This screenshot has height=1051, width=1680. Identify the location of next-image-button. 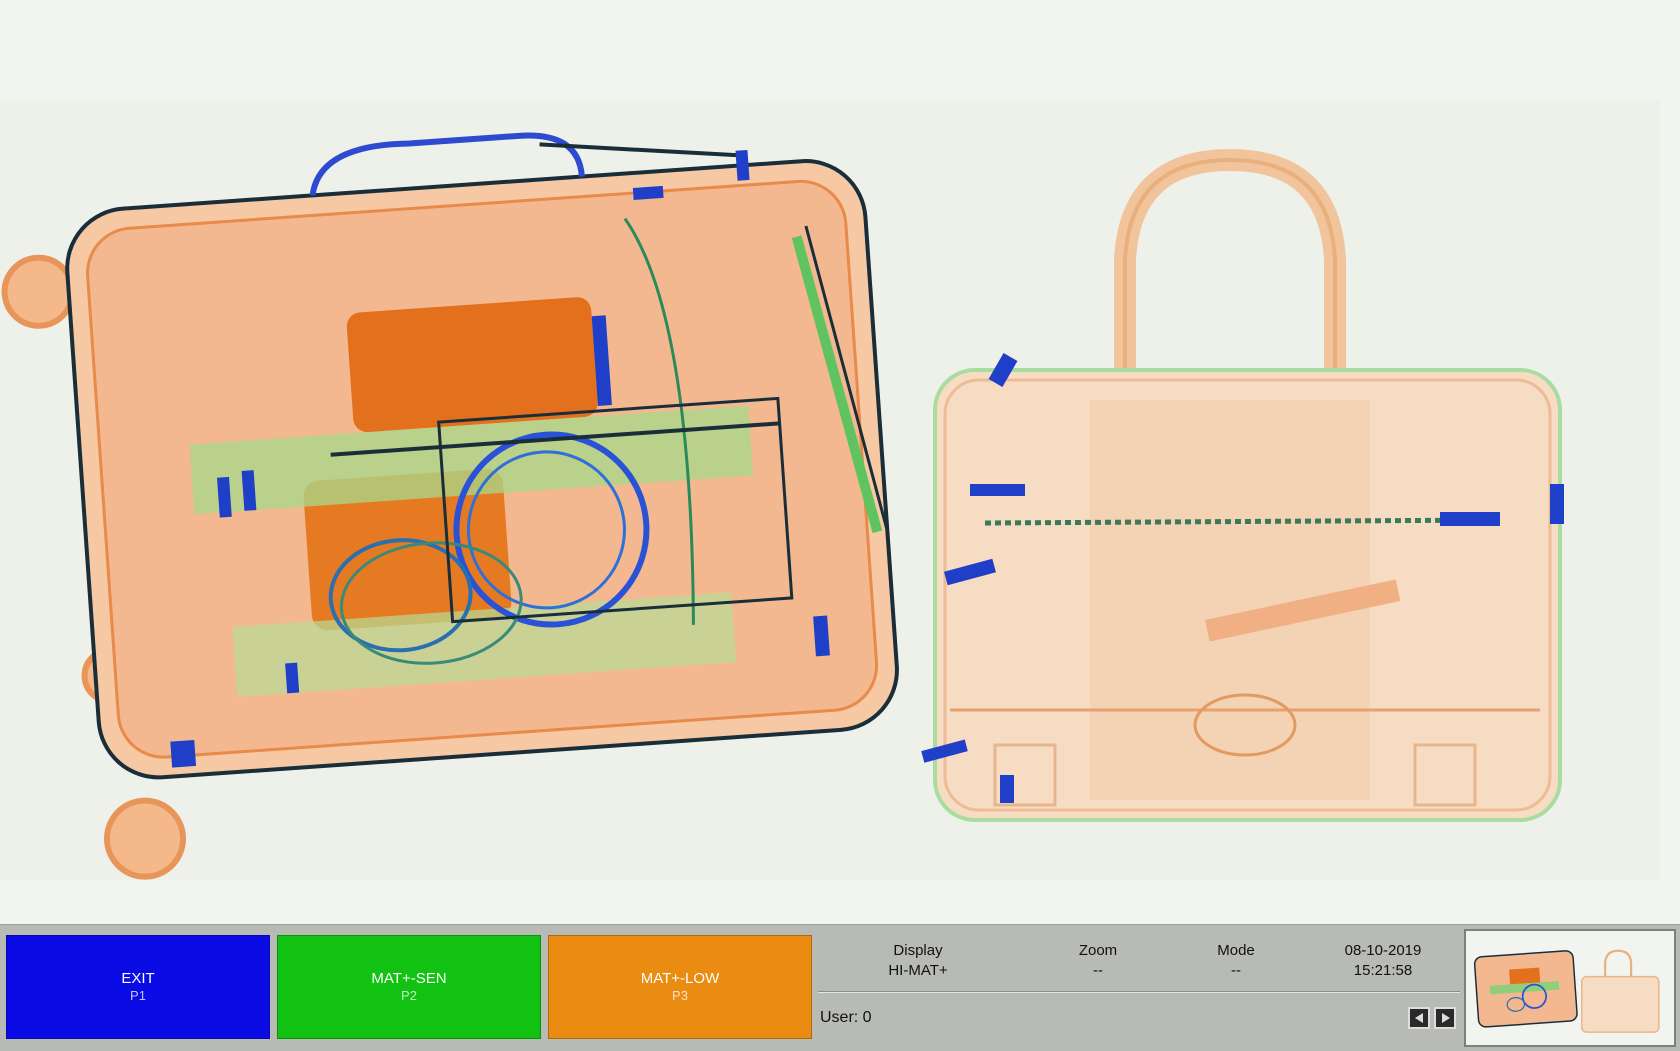
(1445, 1018).